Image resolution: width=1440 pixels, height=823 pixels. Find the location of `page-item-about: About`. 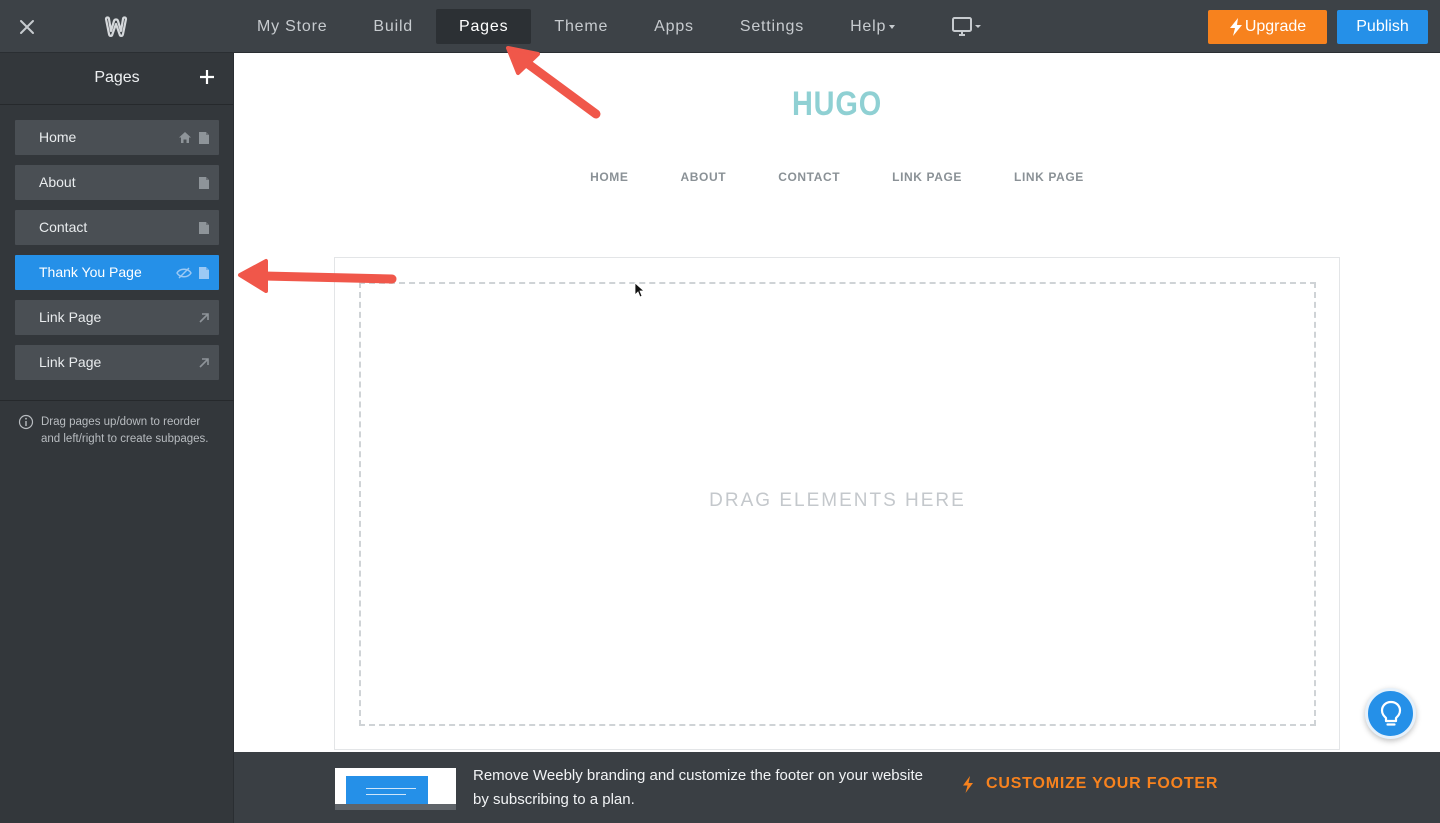

page-item-about: About is located at coordinates (117, 182).